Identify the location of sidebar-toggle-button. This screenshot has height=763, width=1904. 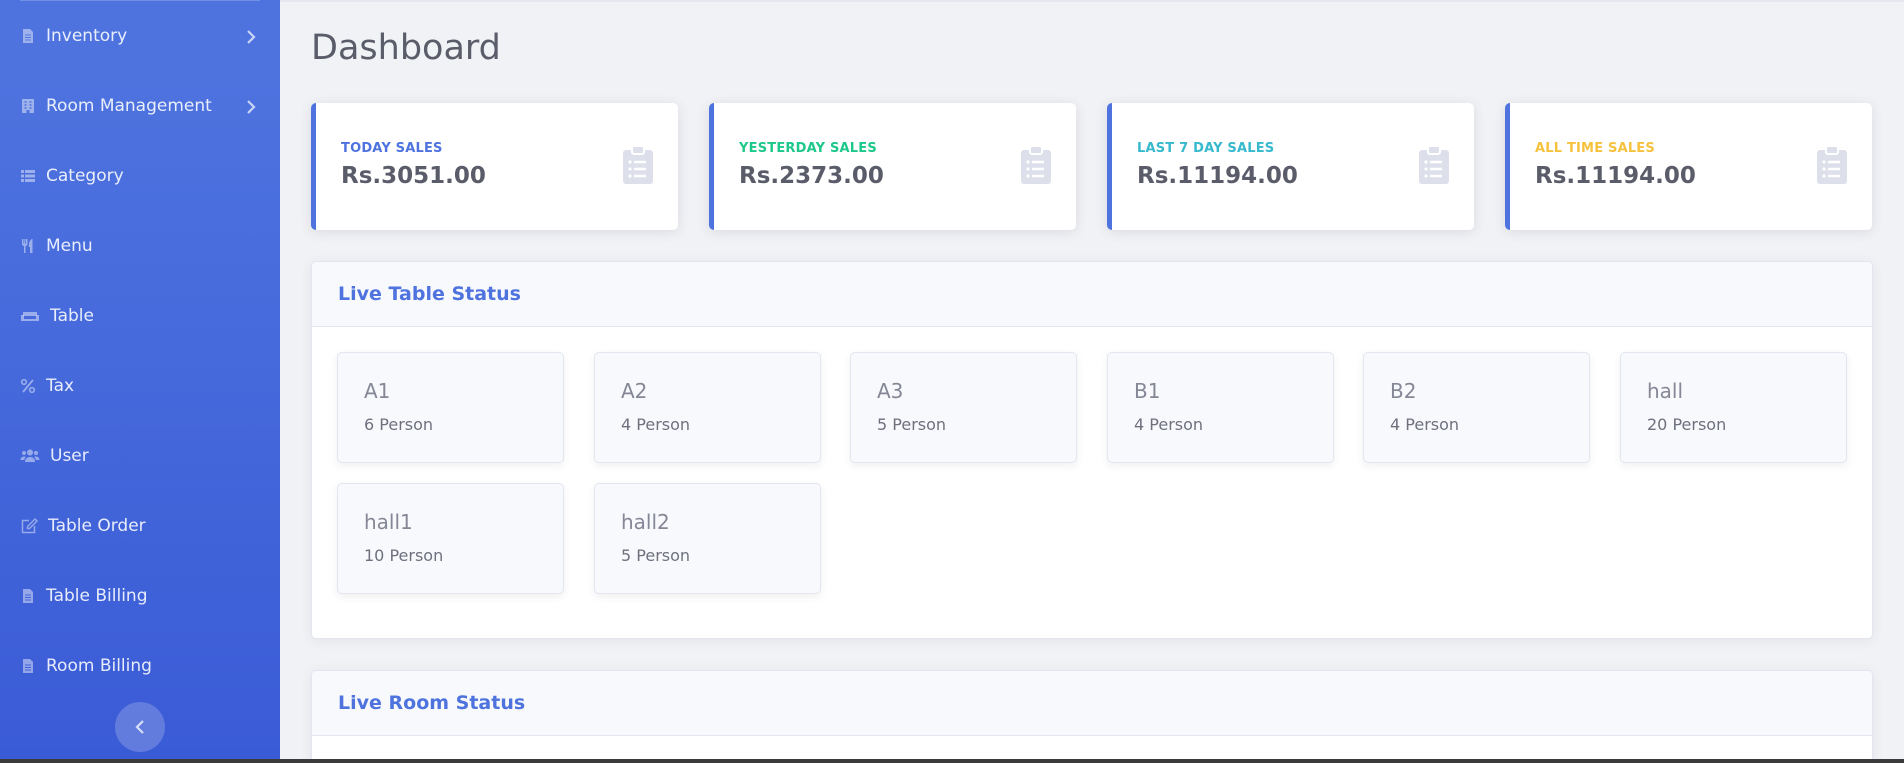
(140, 727).